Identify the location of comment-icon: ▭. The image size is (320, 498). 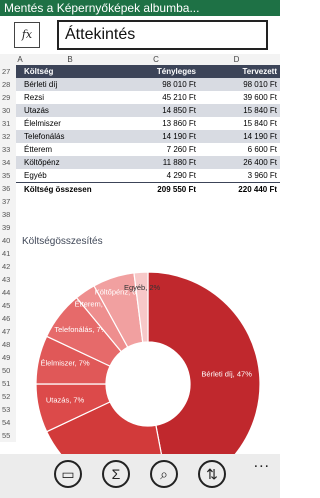
(68, 474).